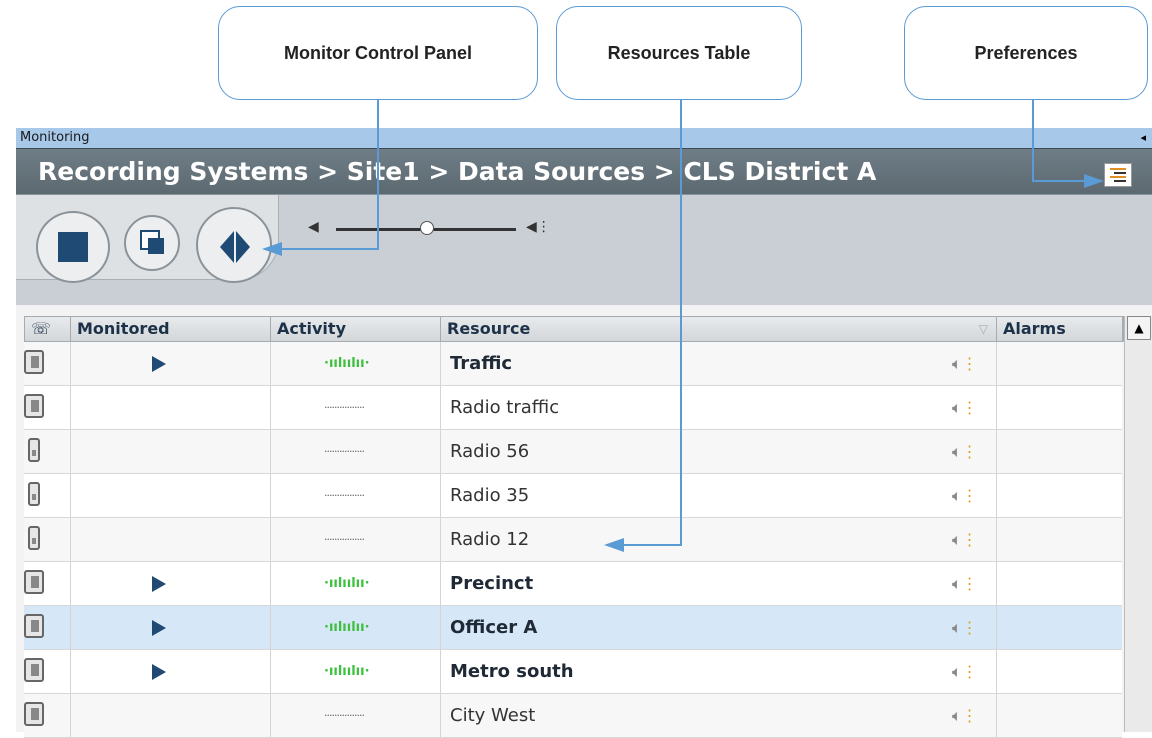 The width and height of the screenshot is (1152, 738). What do you see at coordinates (1138, 524) in the screenshot?
I see `table-scrollbar: ▲` at bounding box center [1138, 524].